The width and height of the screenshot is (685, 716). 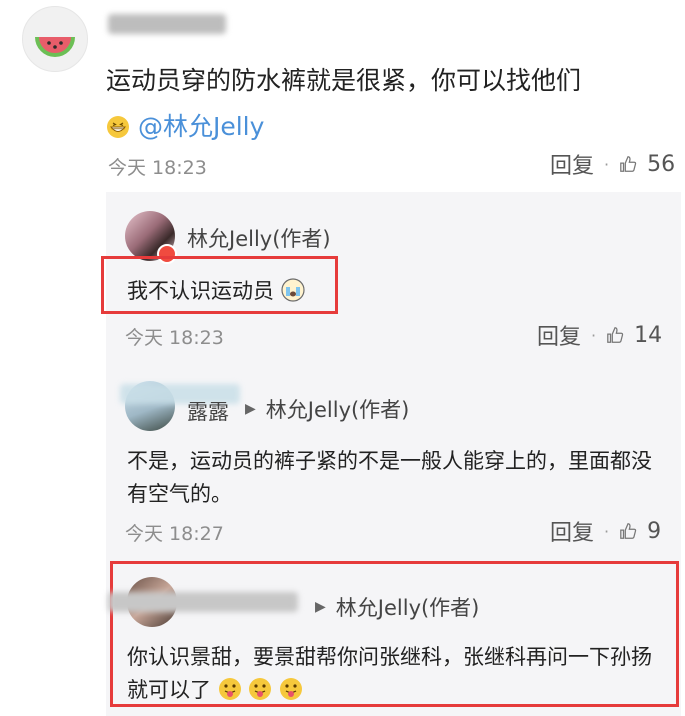 I want to click on reply-2-actions: 回复 · 9, so click(x=606, y=531).